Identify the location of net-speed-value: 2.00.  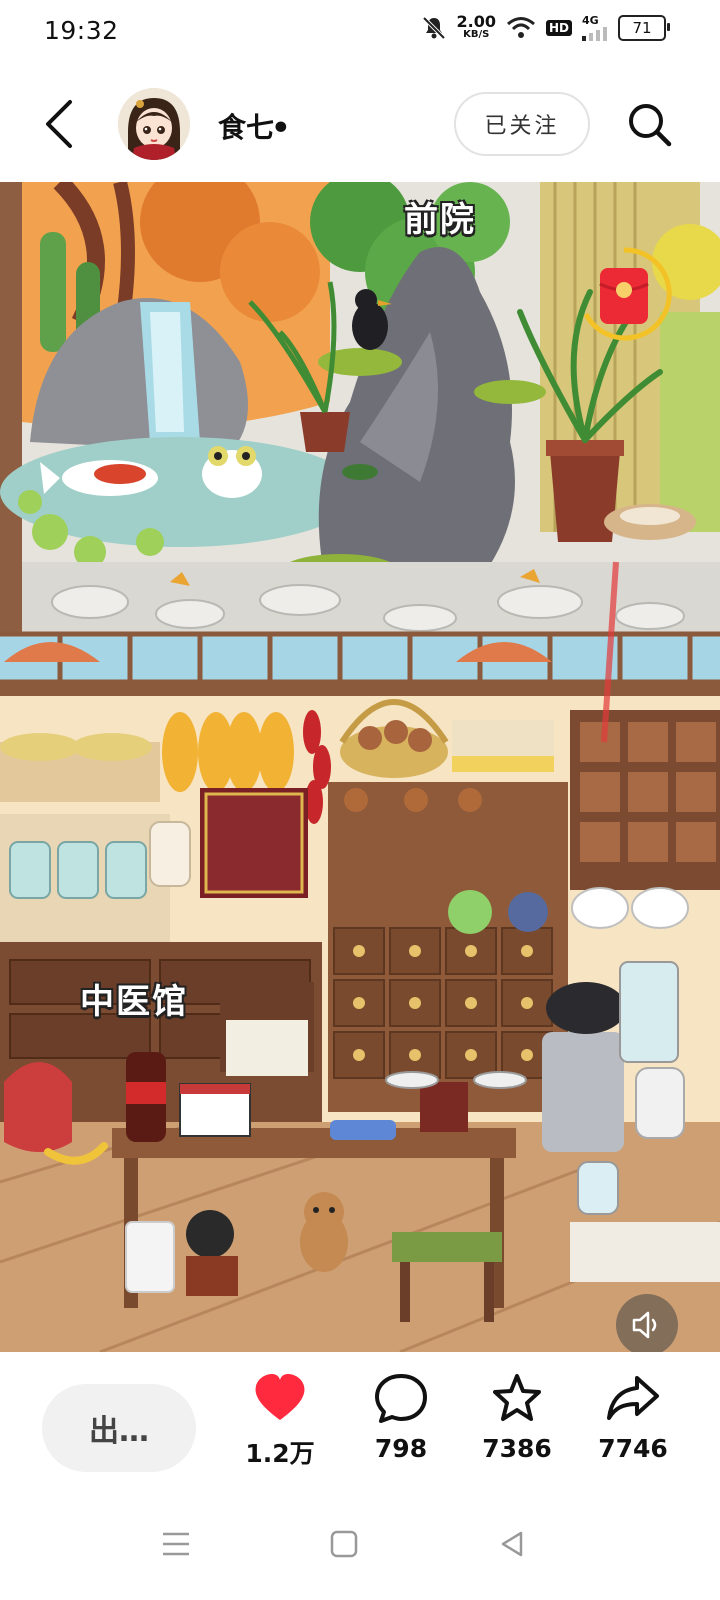
(476, 21).